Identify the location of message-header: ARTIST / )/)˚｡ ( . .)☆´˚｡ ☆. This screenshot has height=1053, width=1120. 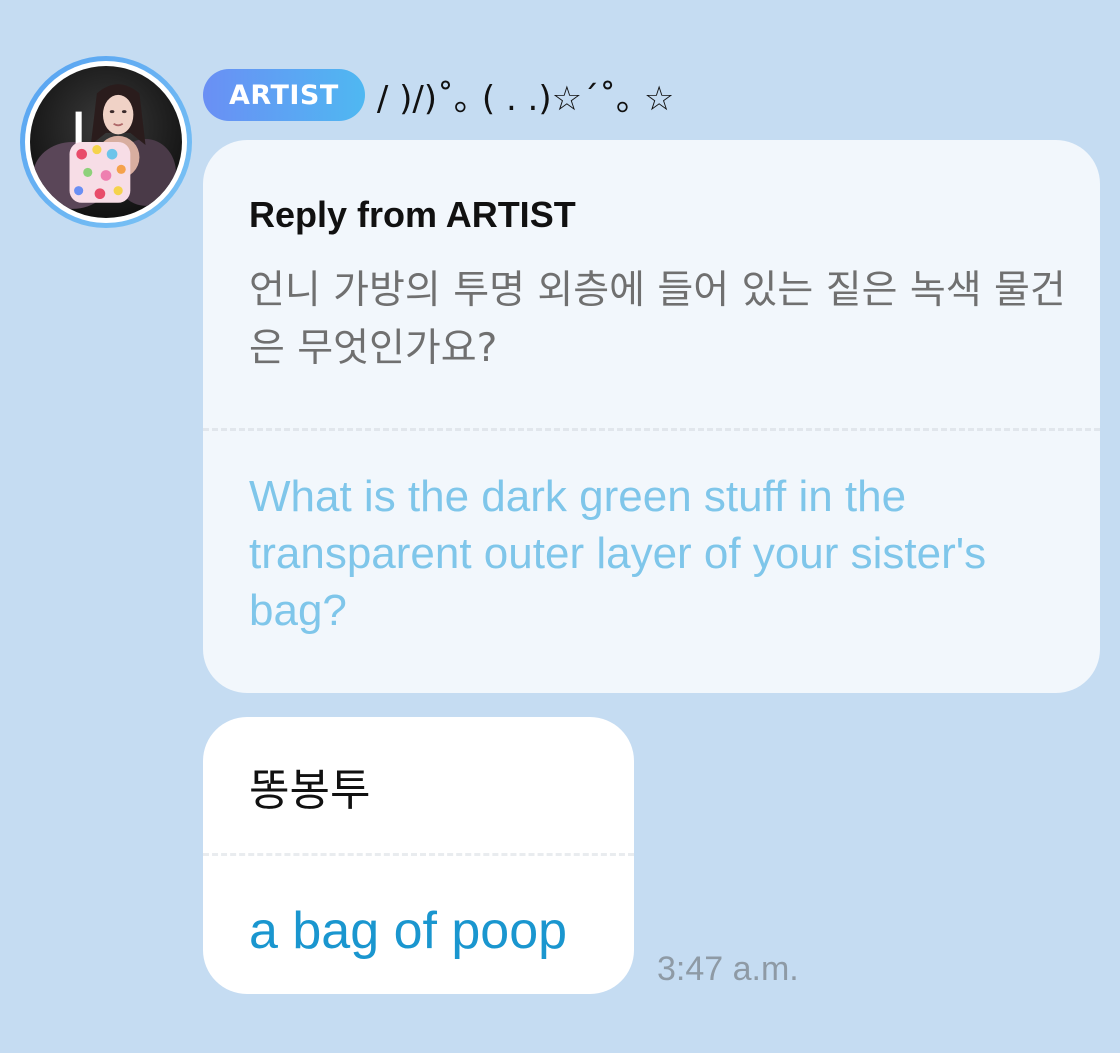
(438, 95).